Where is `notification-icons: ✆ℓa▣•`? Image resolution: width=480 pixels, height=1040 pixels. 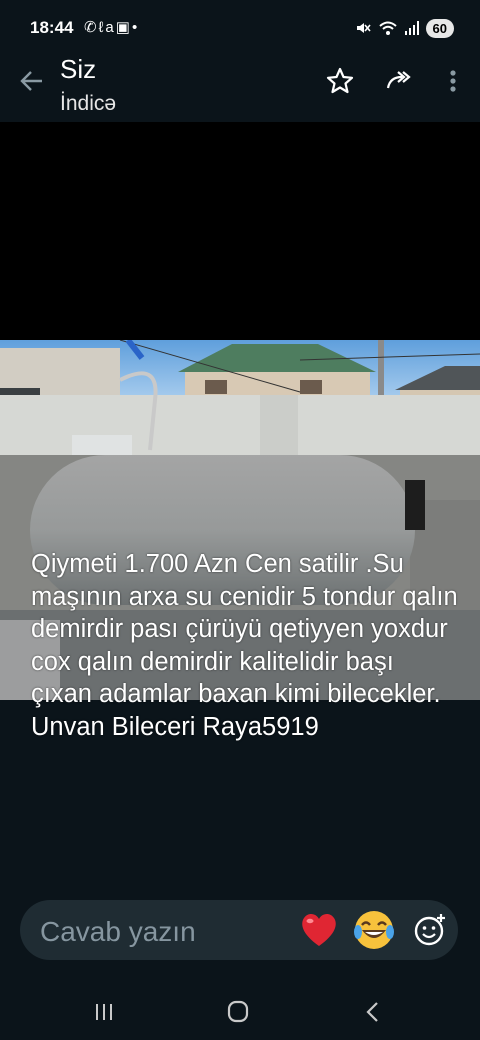
notification-icons: ✆ℓa▣• is located at coordinates (111, 27).